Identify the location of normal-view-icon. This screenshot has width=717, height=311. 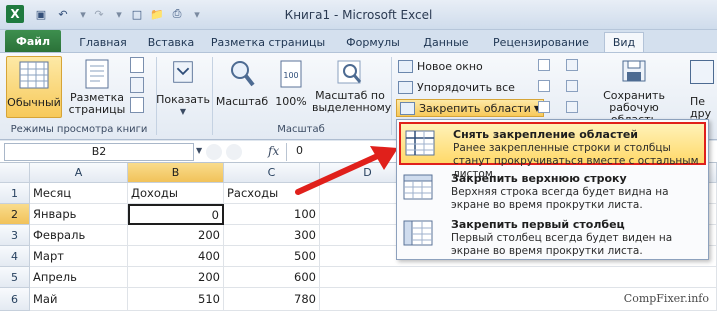
(34, 75).